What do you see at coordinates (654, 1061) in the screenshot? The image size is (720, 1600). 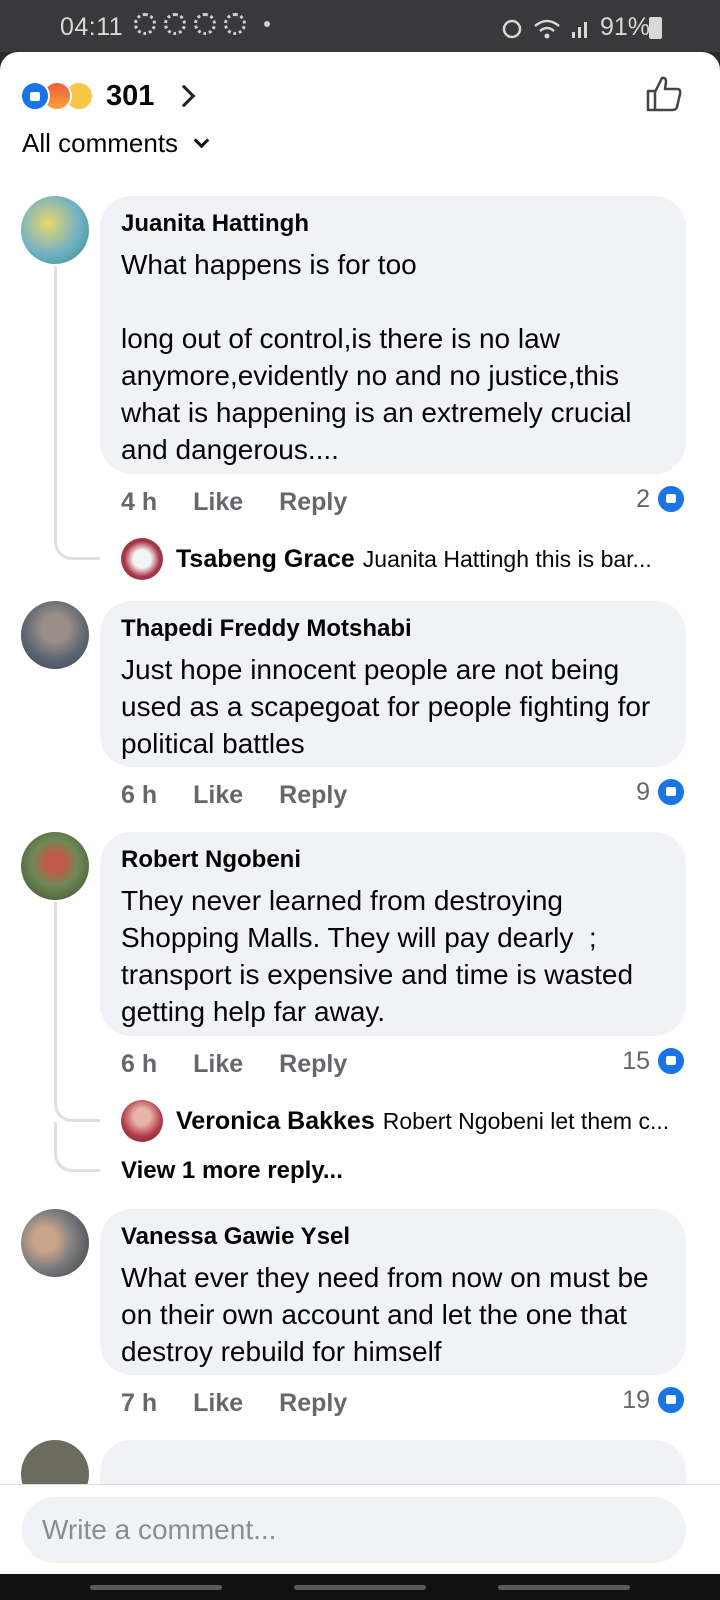 I see `comment-like-count: 15` at bounding box center [654, 1061].